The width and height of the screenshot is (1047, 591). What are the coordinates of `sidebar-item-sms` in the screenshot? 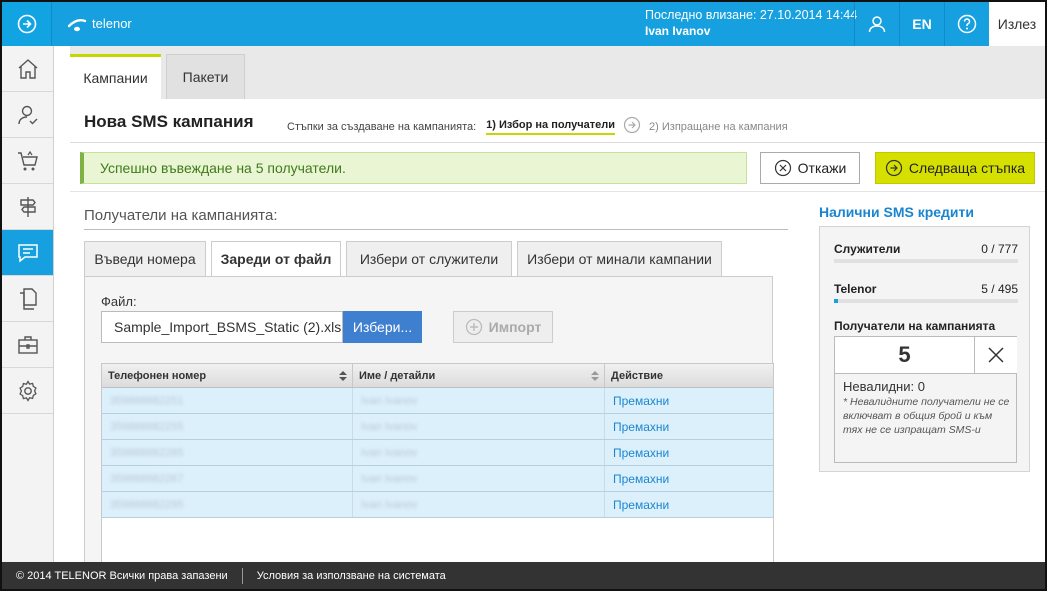 It's located at (27, 253).